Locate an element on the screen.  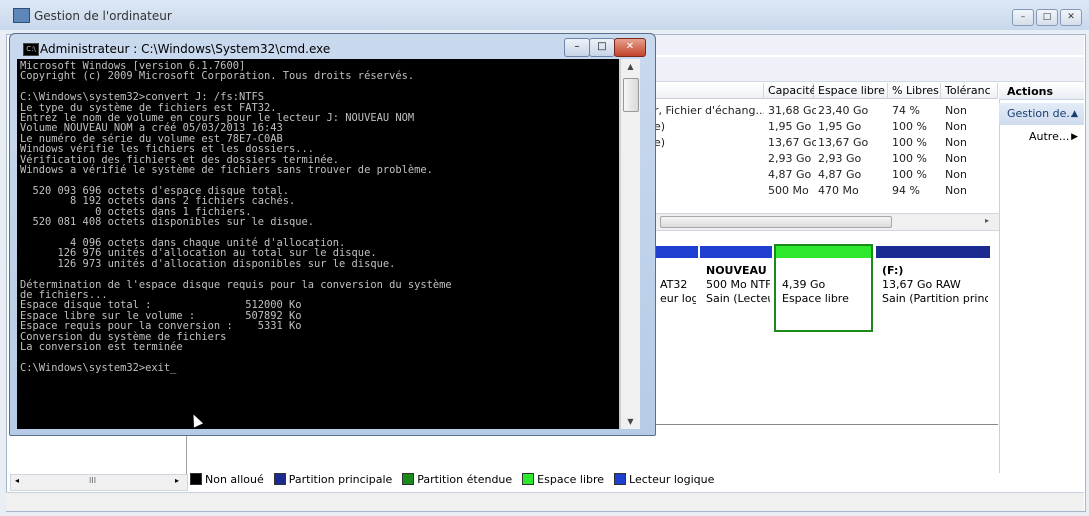
column-header-percent-free: % Libres is located at coordinates (914, 91).